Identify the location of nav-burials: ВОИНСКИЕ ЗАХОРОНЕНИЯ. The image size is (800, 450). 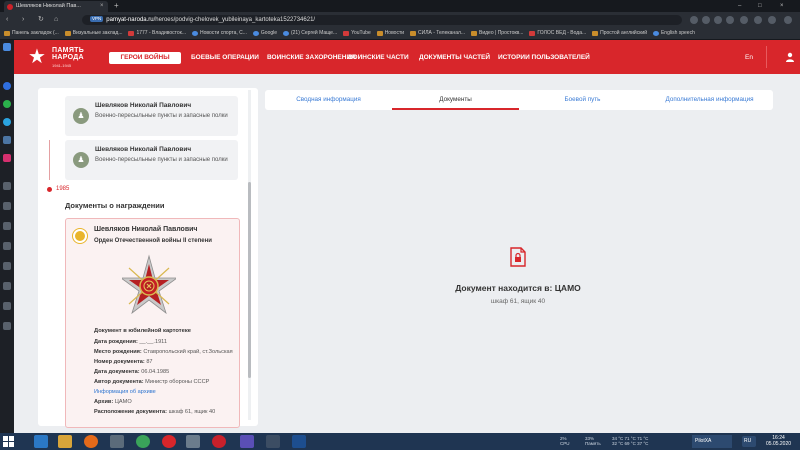
(311, 58).